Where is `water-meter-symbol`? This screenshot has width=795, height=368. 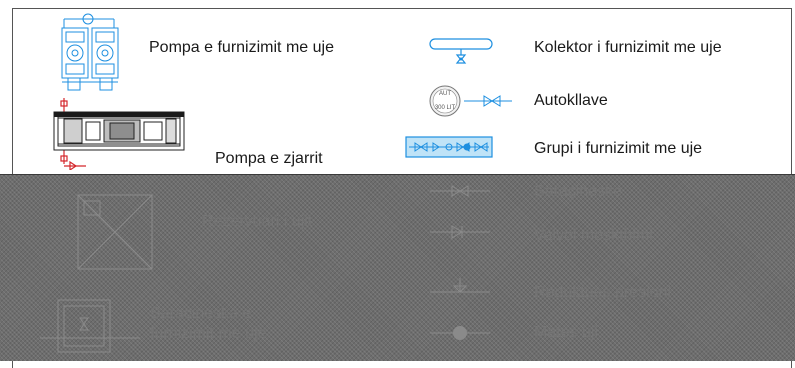
water-meter-symbol is located at coordinates (460, 333).